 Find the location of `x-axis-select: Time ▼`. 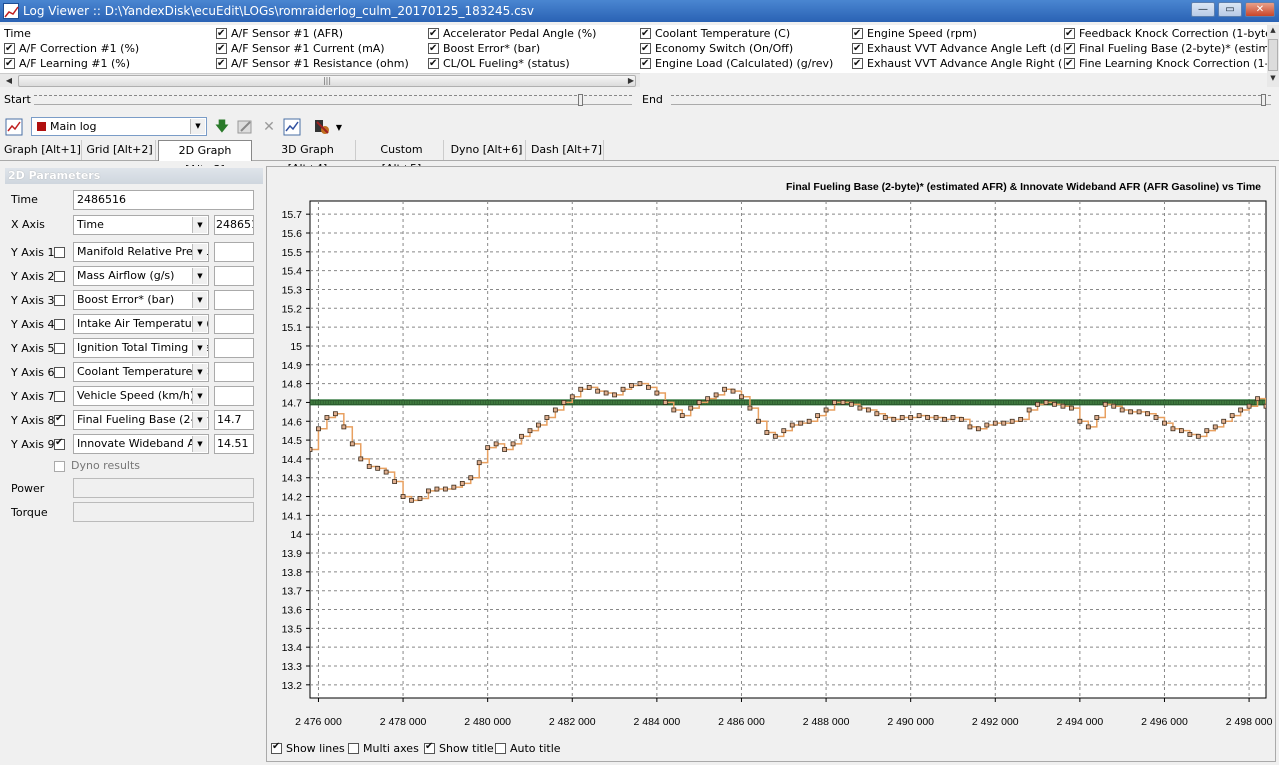

x-axis-select: Time ▼ is located at coordinates (141, 225).